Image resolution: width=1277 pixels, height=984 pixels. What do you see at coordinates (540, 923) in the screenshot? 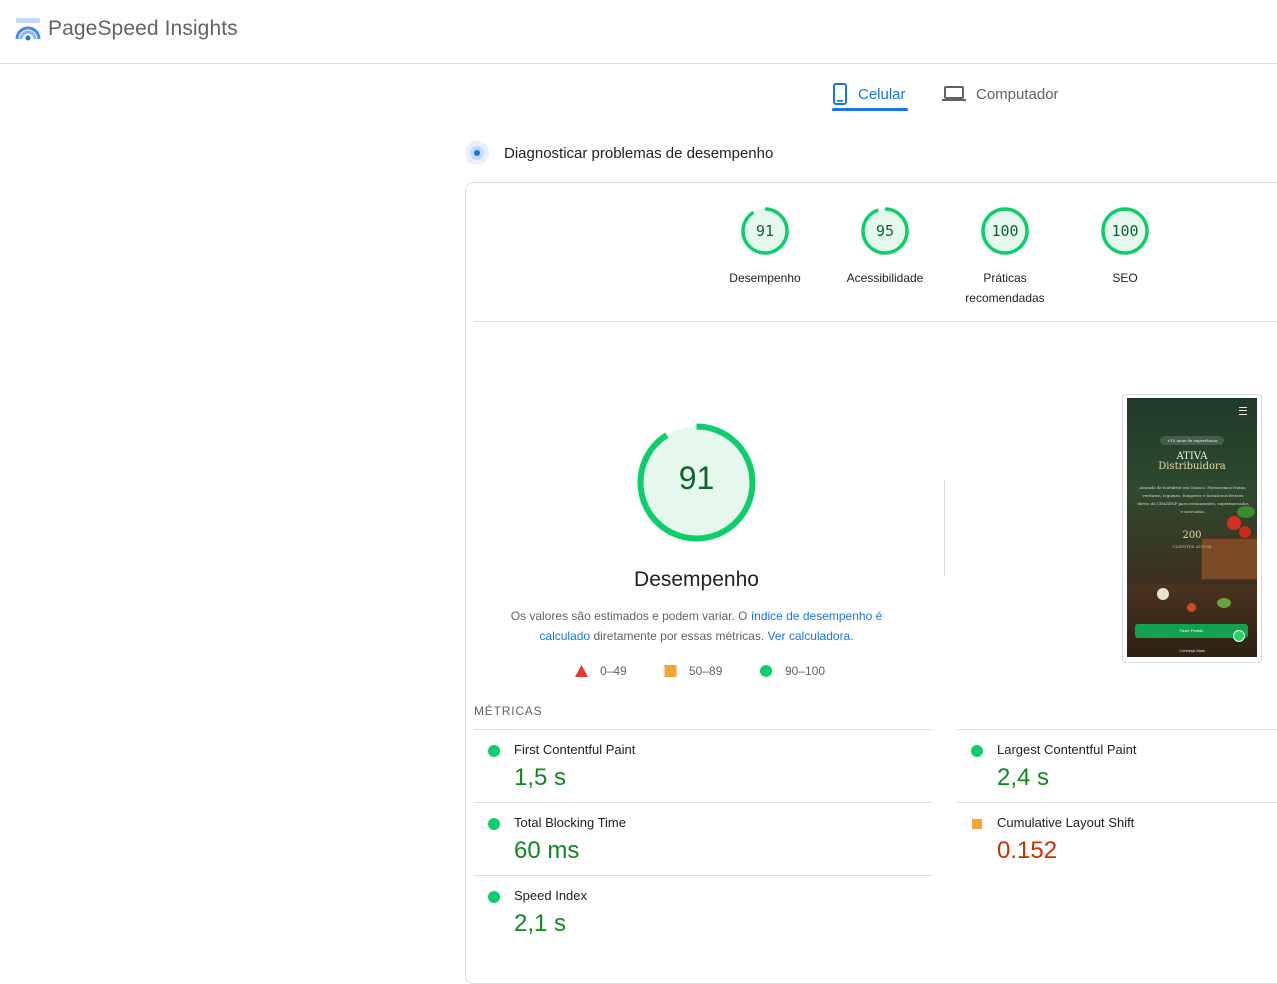
I see `metric-value: 2,1 s` at bounding box center [540, 923].